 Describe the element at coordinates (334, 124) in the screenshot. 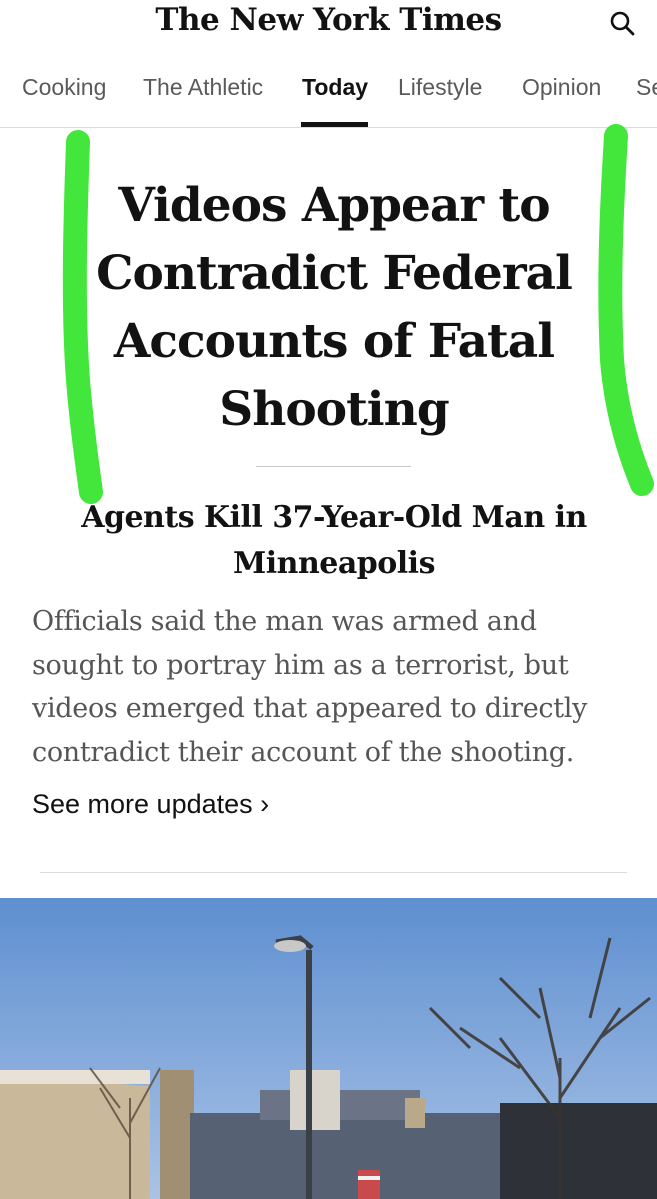

I see `active-tab-indicator` at that location.